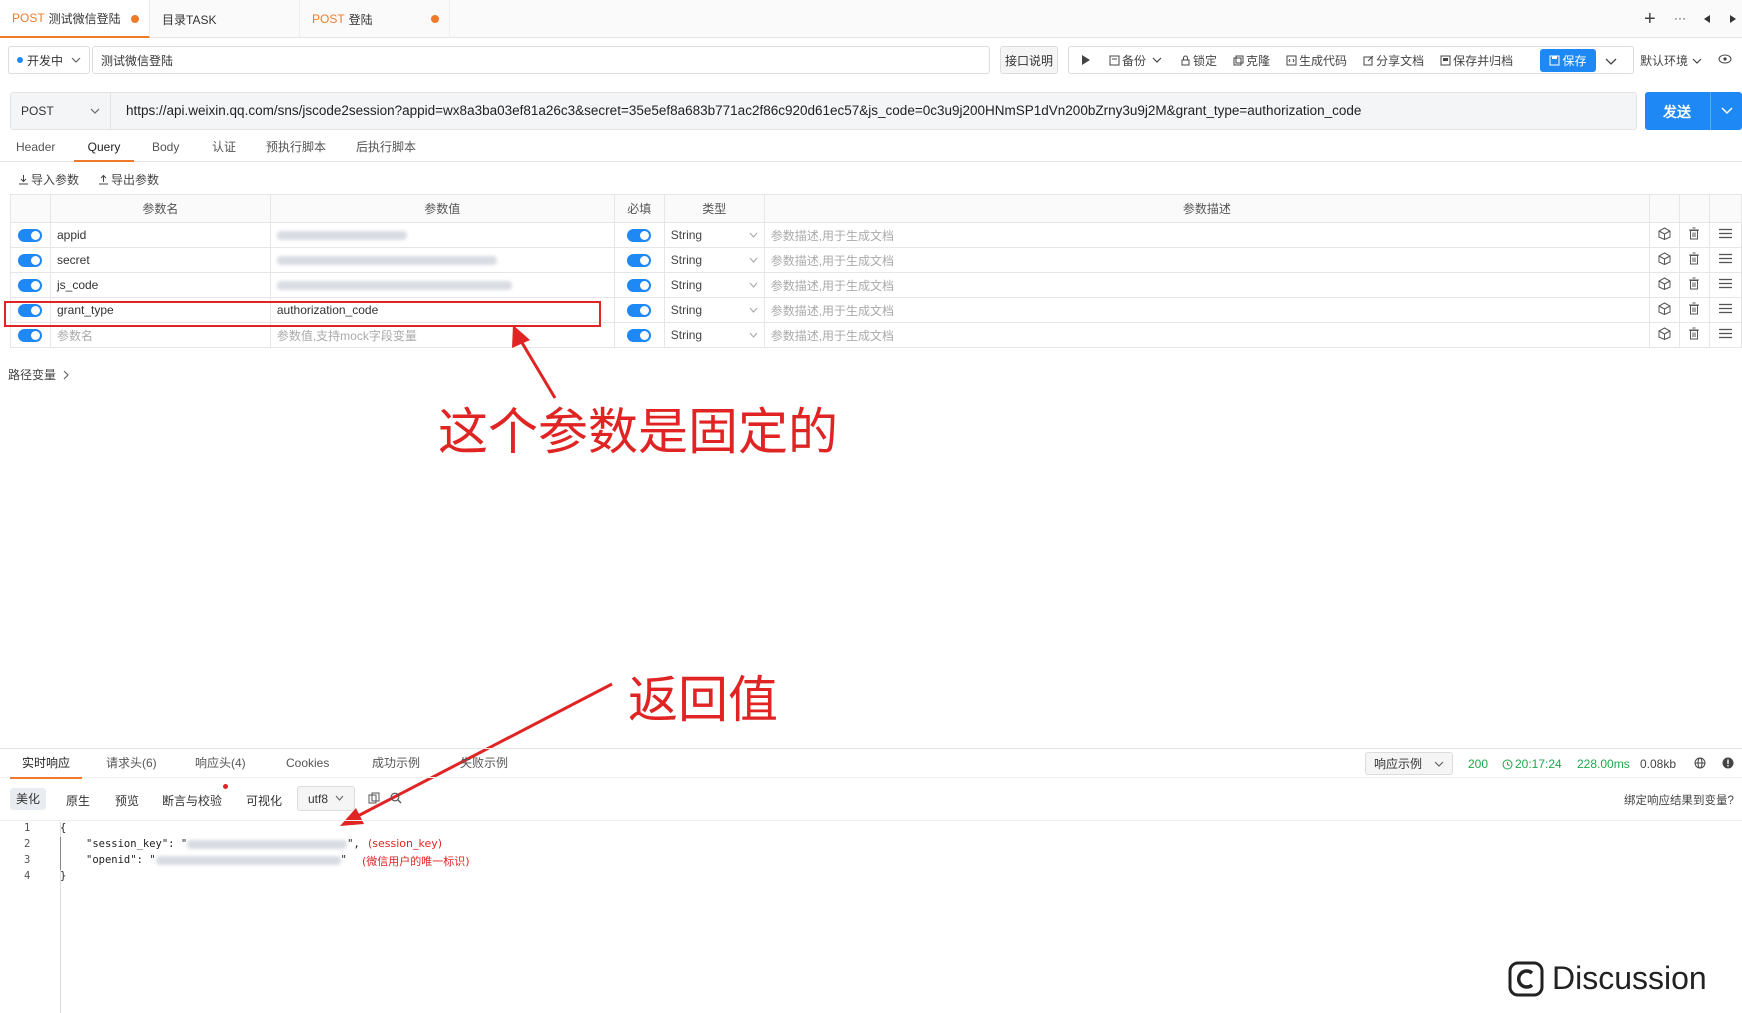 This screenshot has height=1013, width=1742. What do you see at coordinates (1507, 764) in the screenshot?
I see `clock-icon` at bounding box center [1507, 764].